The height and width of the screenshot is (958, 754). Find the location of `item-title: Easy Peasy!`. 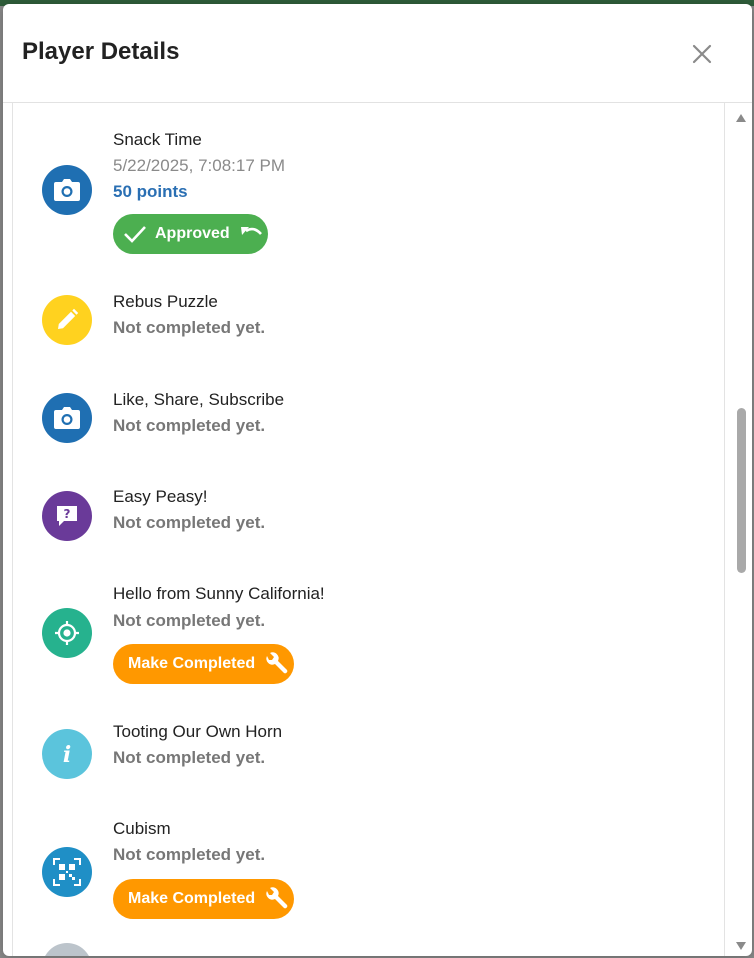

item-title: Easy Peasy! is located at coordinates (160, 496).